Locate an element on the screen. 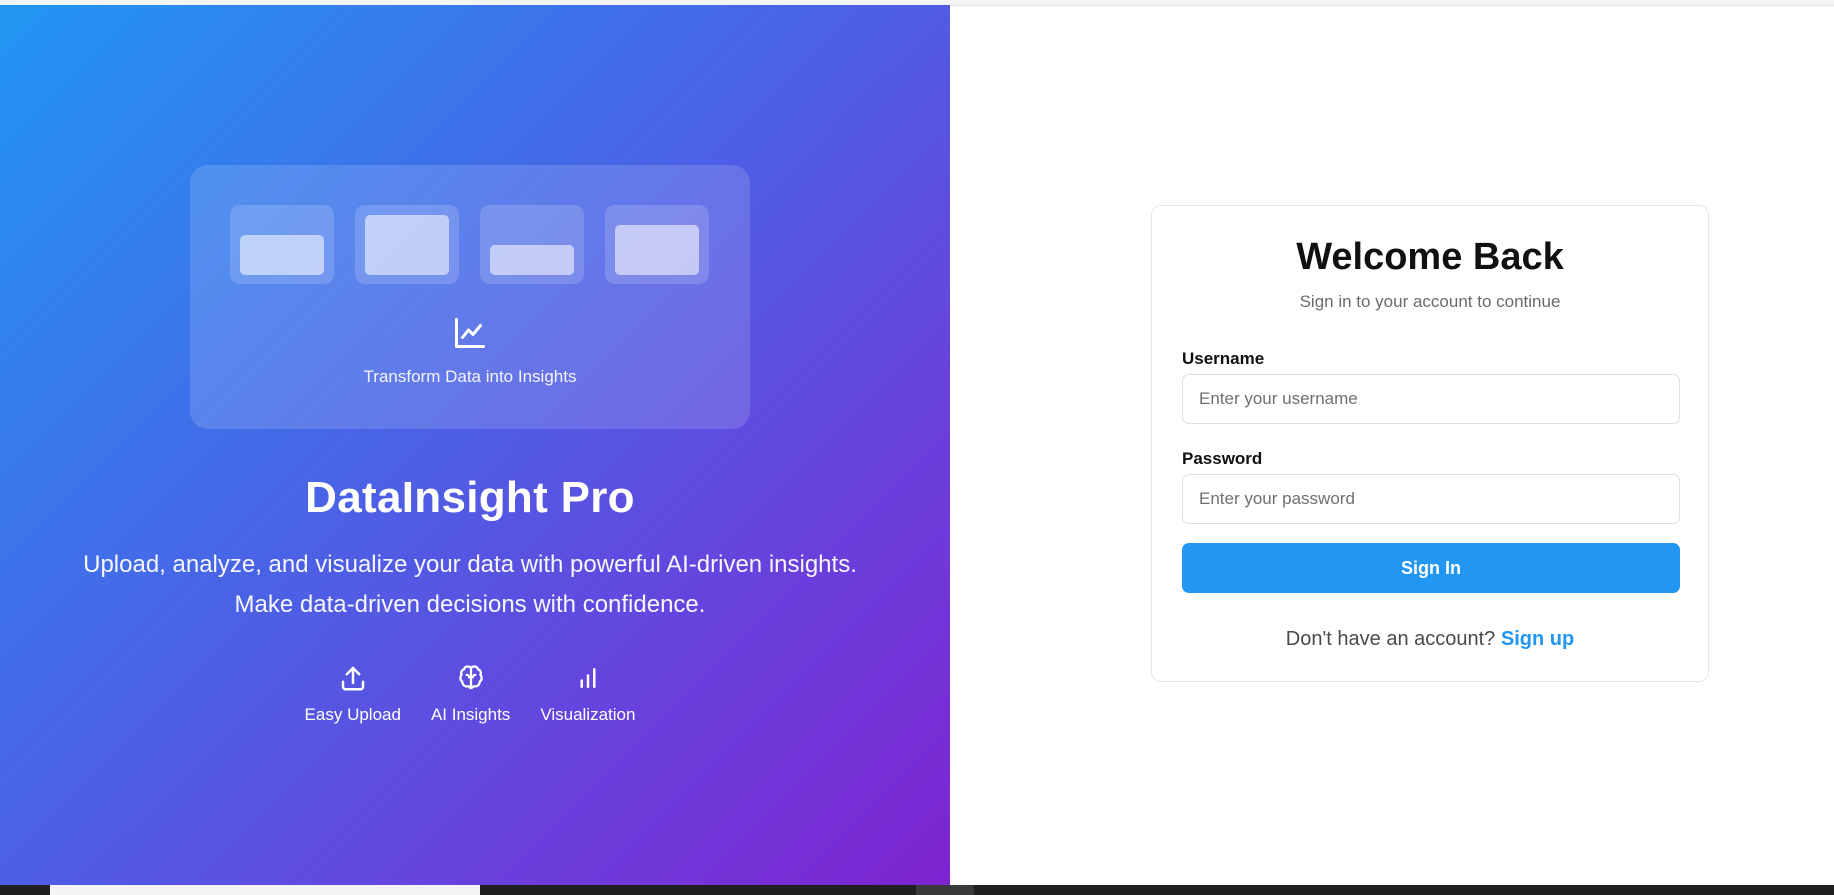  feature-label: AI Insights is located at coordinates (470, 714).